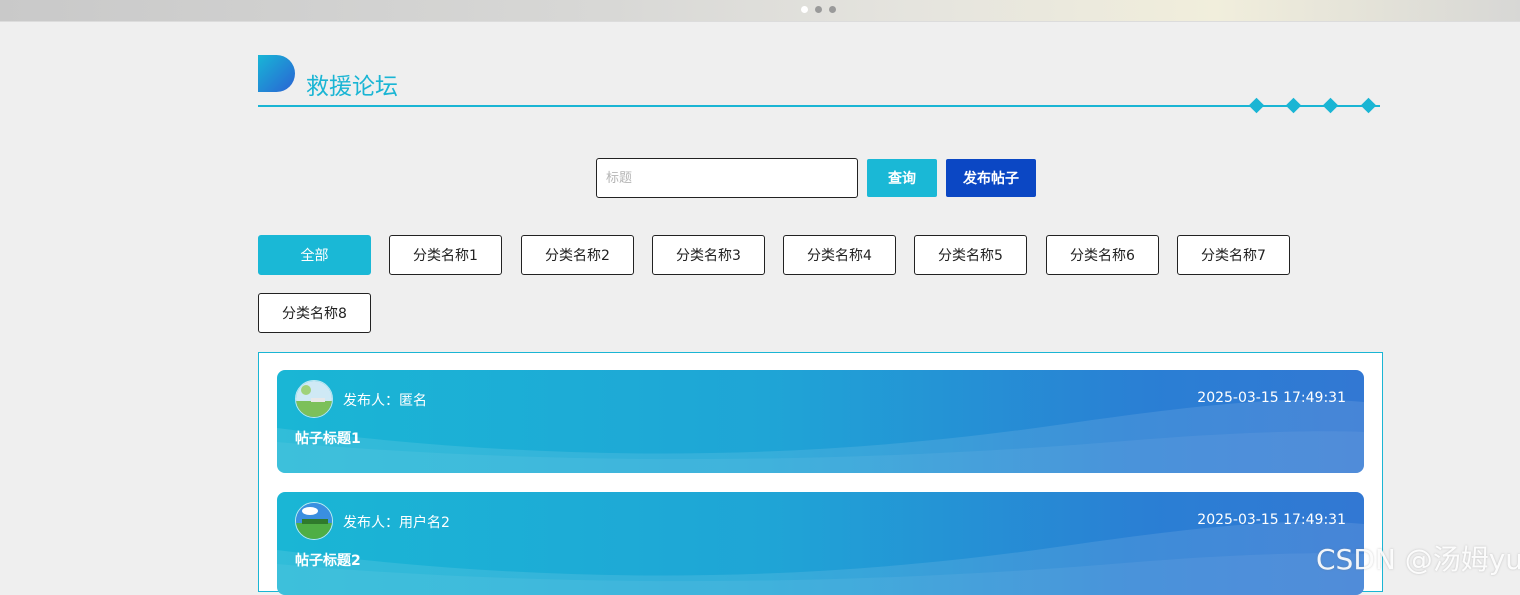  I want to click on category-item: 分类名称8, so click(314, 313).